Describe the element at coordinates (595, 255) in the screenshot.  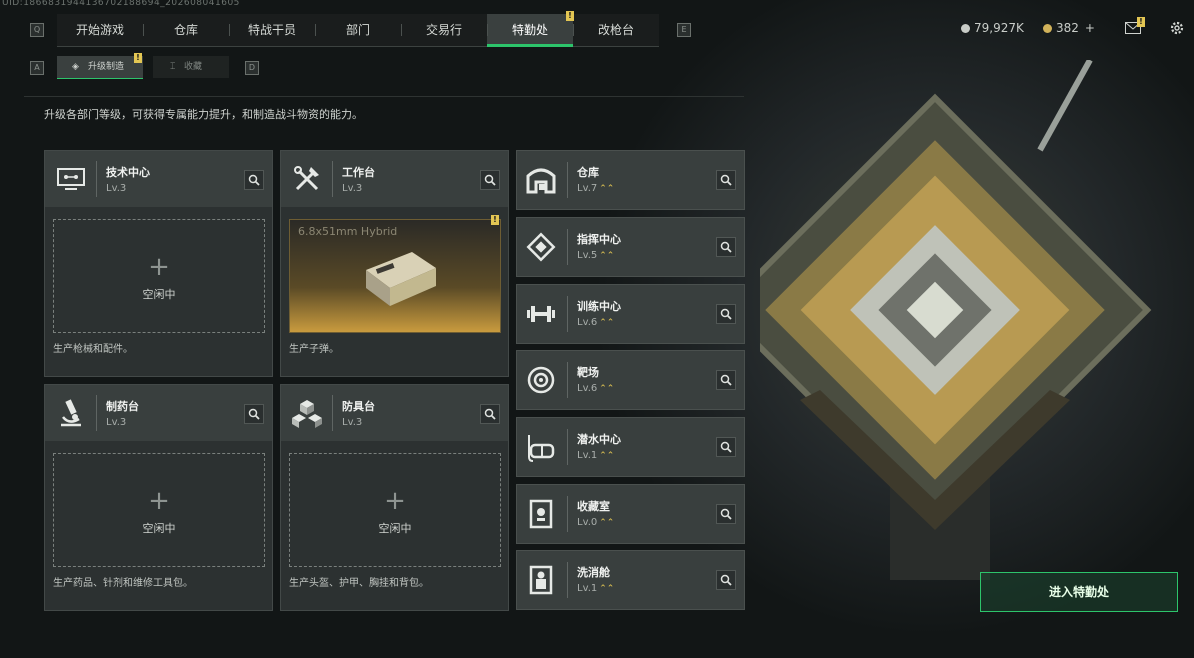
I see `card-level: Lv.5 ⌃⌃` at that location.